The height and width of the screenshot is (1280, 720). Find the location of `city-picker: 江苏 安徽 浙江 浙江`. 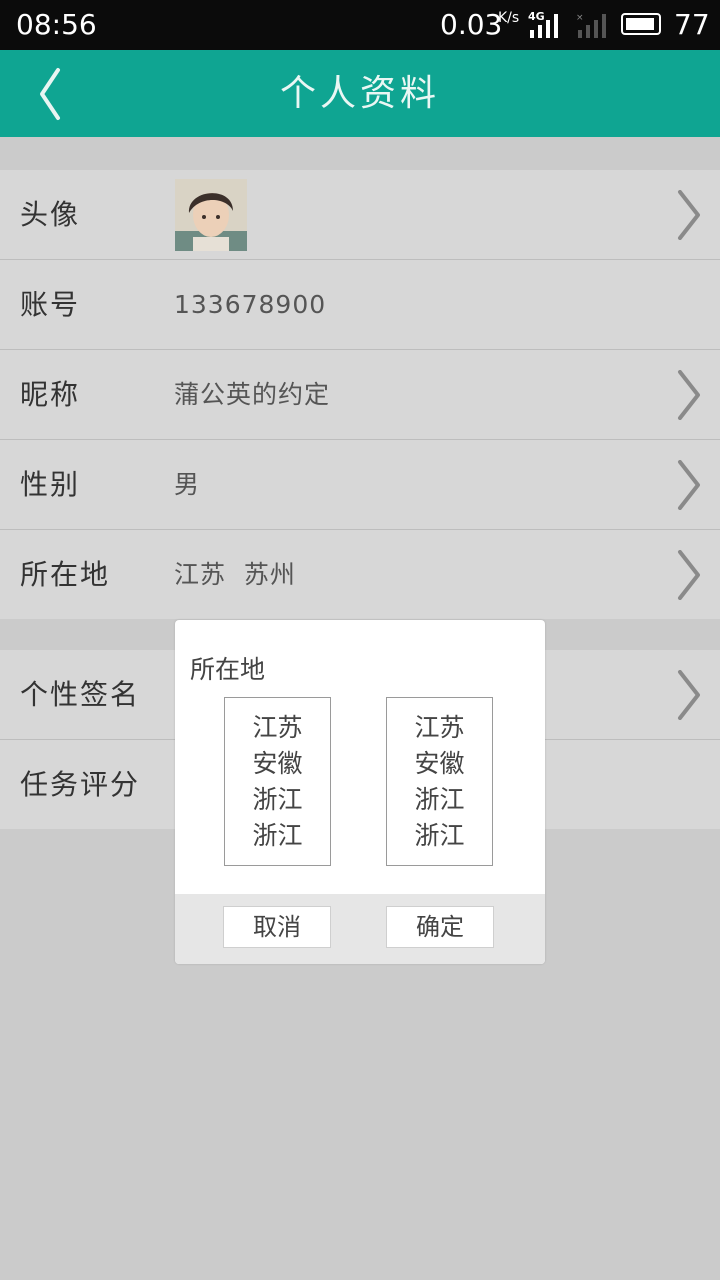

city-picker: 江苏 安徽 浙江 浙江 is located at coordinates (439, 781).